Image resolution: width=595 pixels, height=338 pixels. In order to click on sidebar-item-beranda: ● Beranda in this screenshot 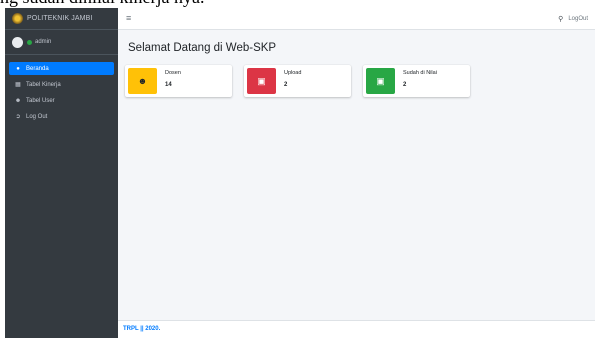, I will do `click(61, 68)`.